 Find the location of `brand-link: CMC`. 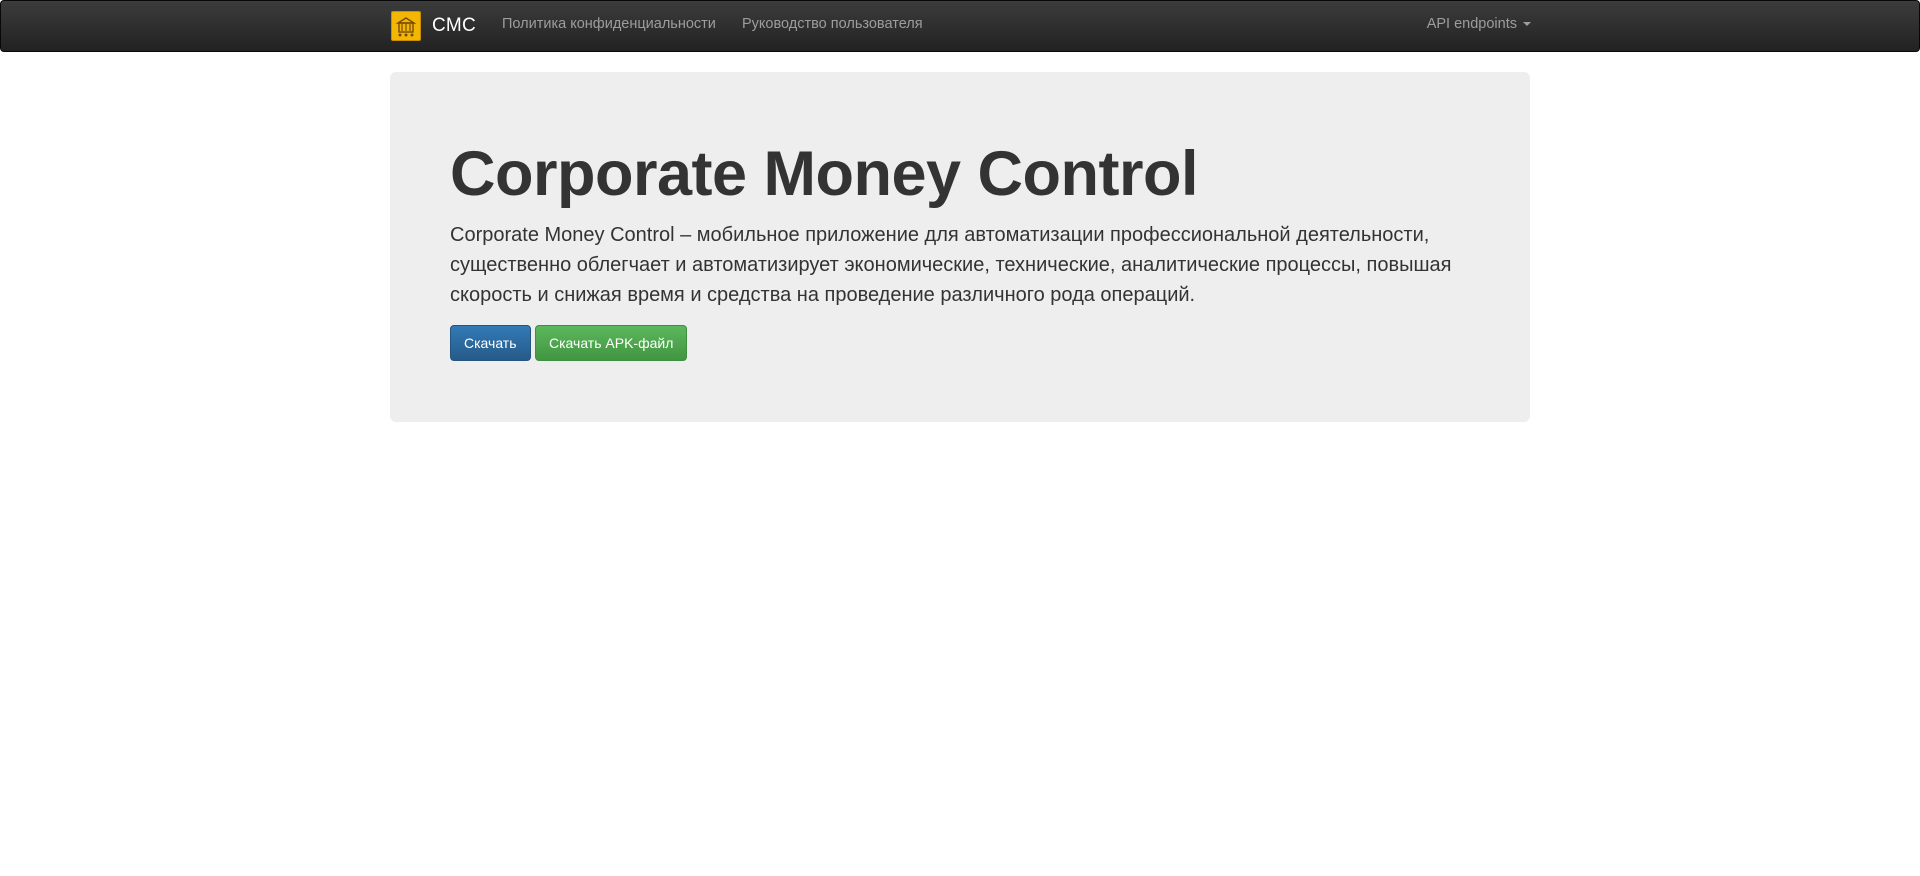

brand-link: CMC is located at coordinates (433, 26).